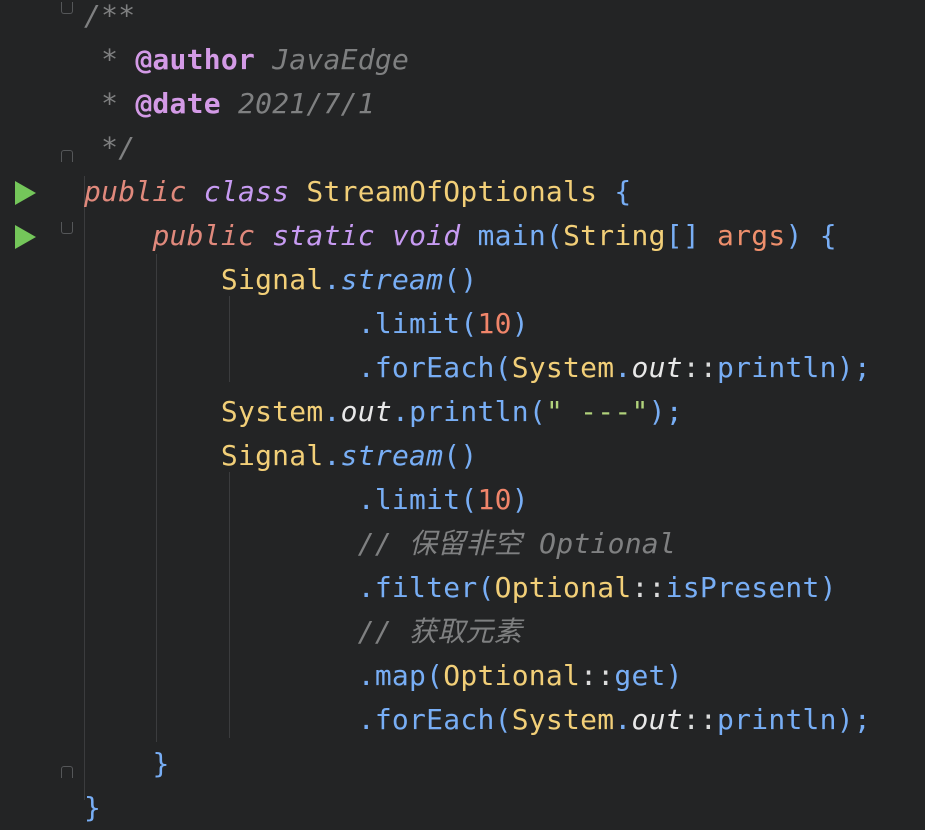 The height and width of the screenshot is (830, 925). What do you see at coordinates (426, 587) in the screenshot?
I see `code-token: filter` at bounding box center [426, 587].